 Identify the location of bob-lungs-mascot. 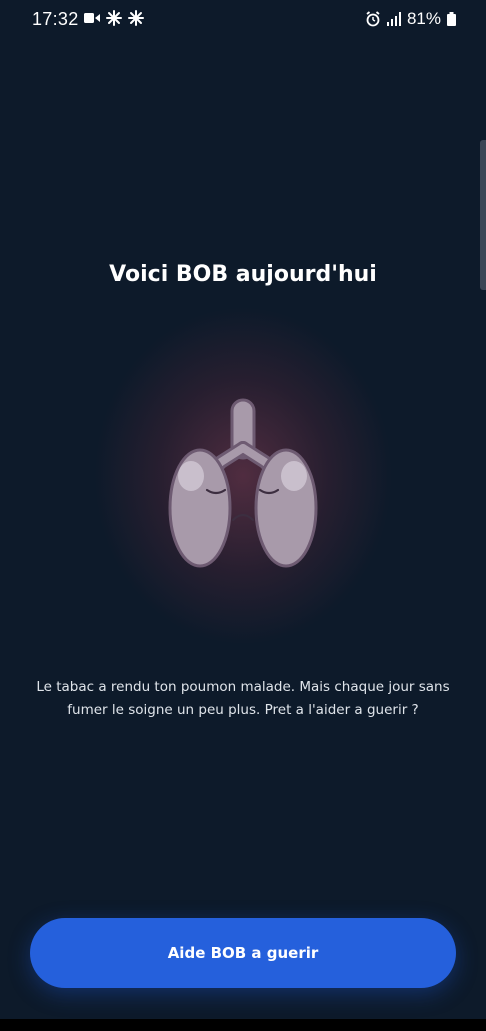
(243, 483).